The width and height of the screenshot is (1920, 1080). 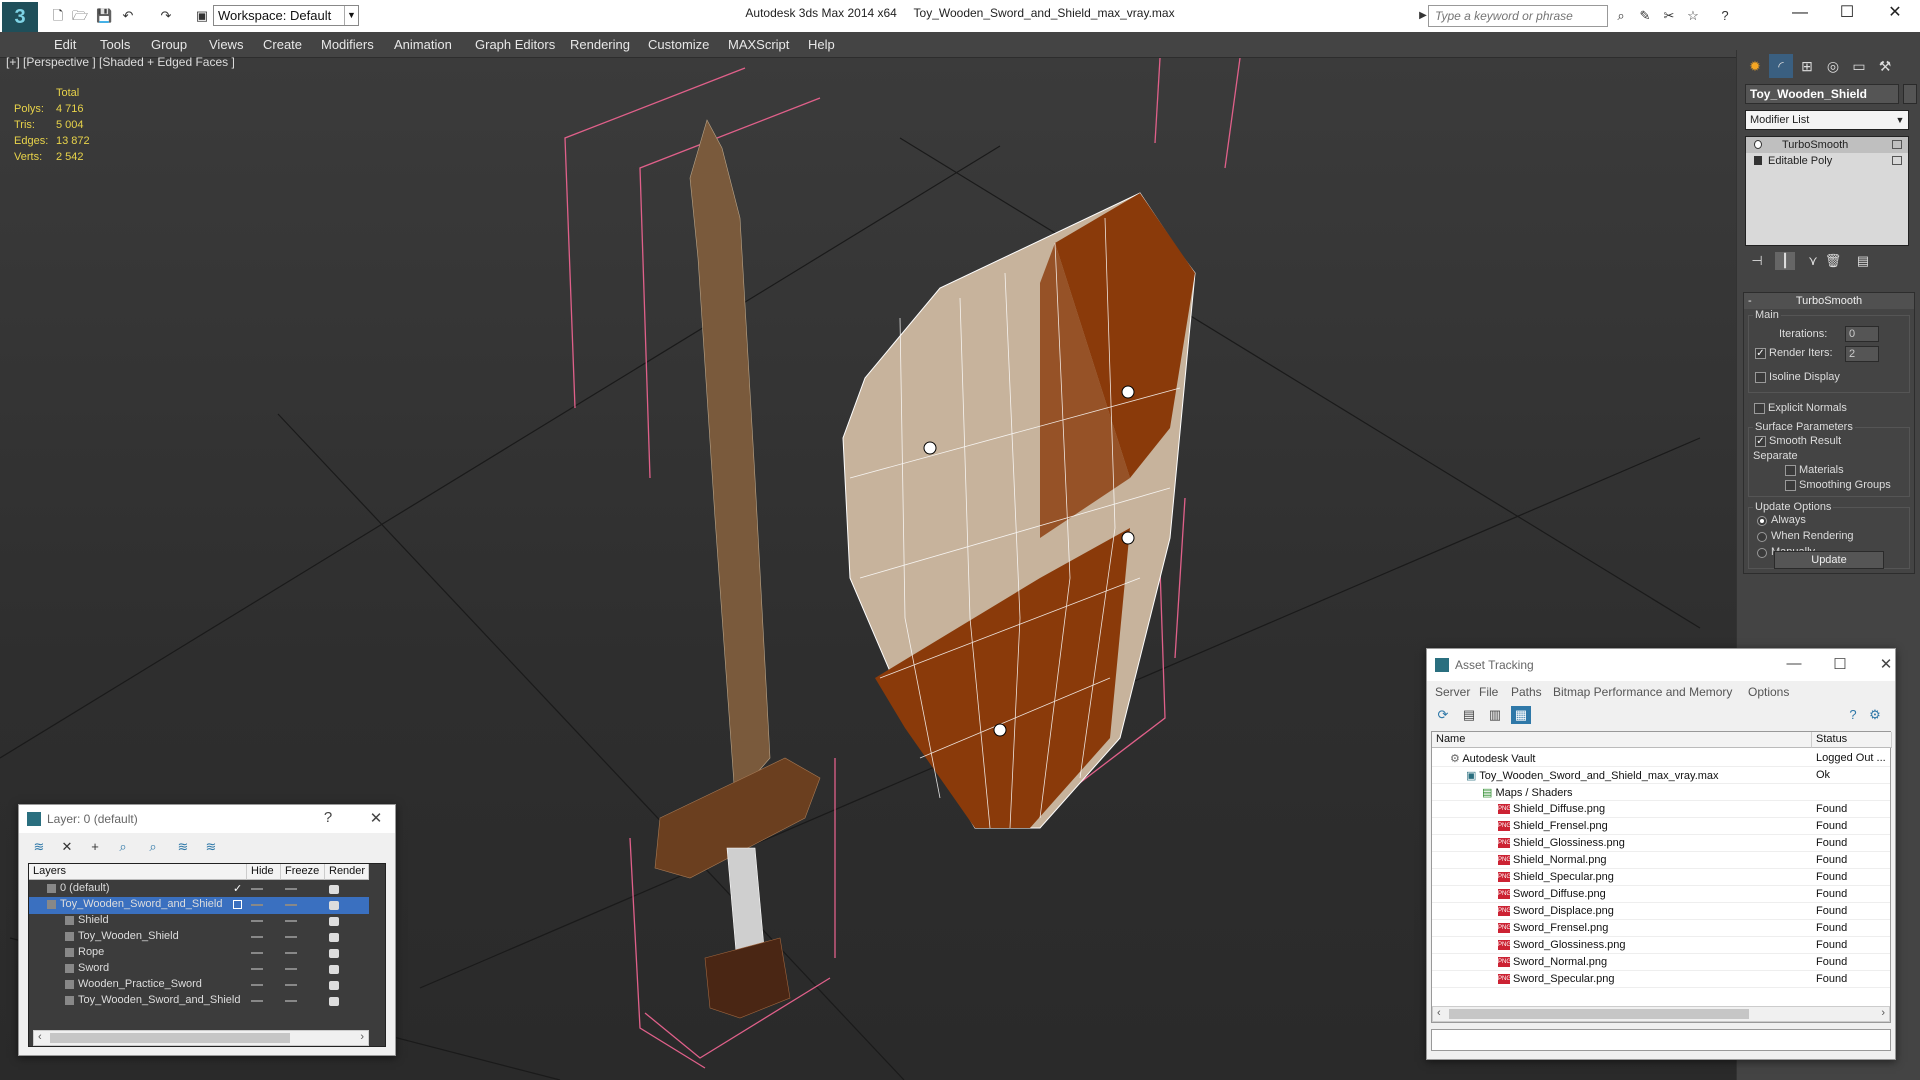 I want to click on manually-radio, so click(x=1762, y=553).